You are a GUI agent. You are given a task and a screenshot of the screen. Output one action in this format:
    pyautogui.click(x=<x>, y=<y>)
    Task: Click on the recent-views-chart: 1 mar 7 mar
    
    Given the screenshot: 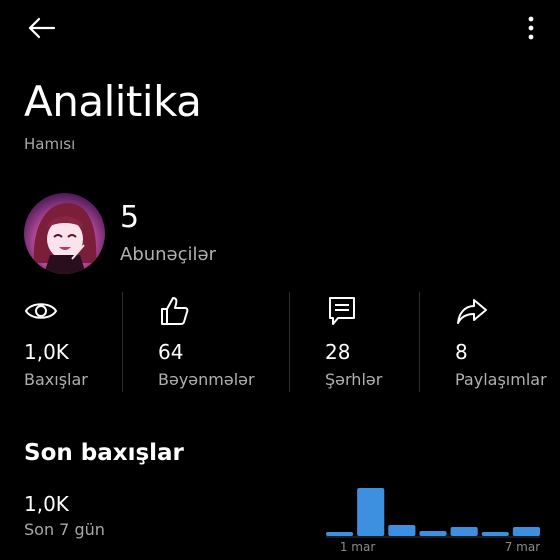 What is the action you would take?
    pyautogui.click(x=433, y=520)
    